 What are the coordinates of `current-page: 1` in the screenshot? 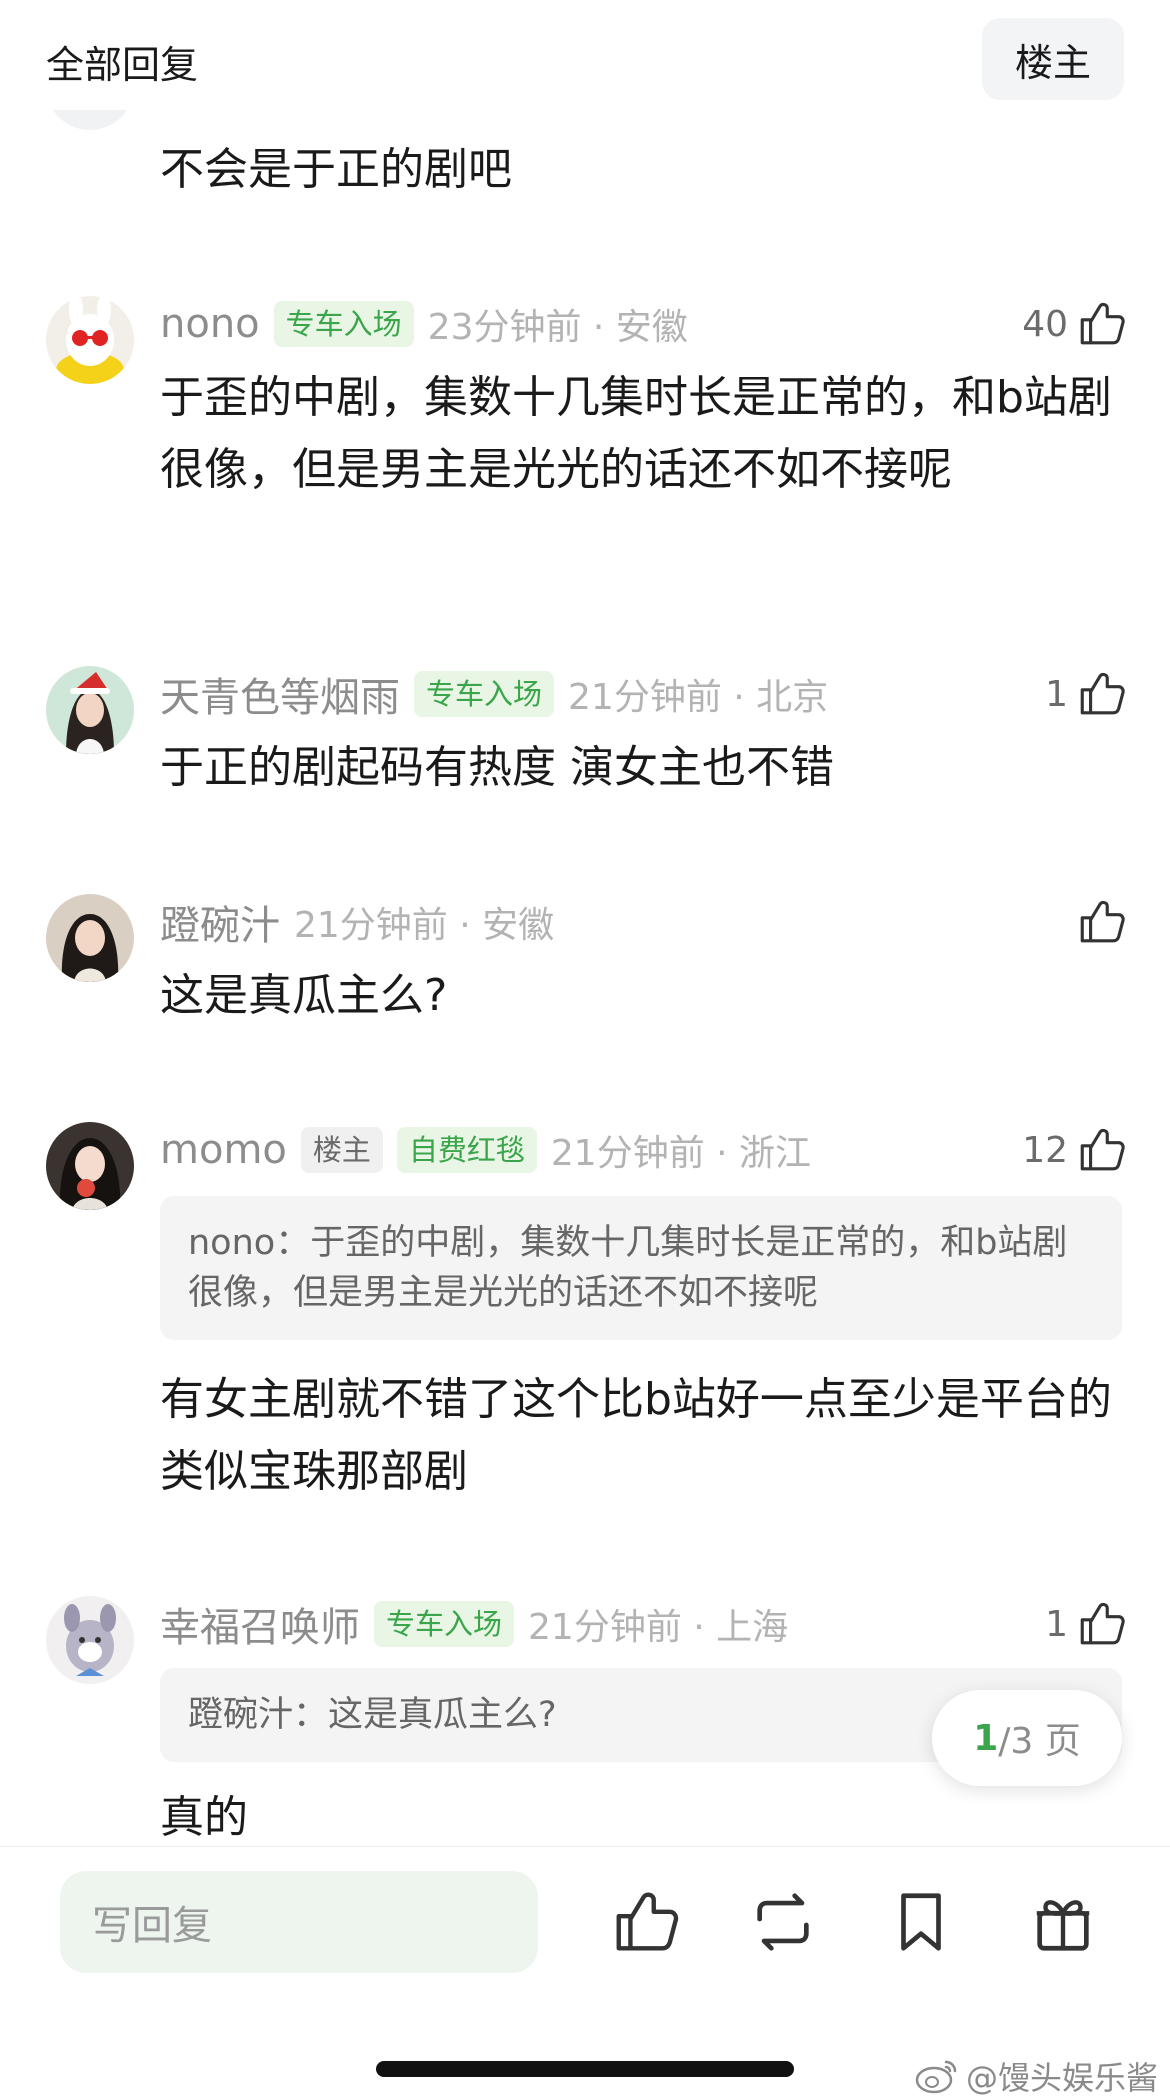 It's located at (986, 1738).